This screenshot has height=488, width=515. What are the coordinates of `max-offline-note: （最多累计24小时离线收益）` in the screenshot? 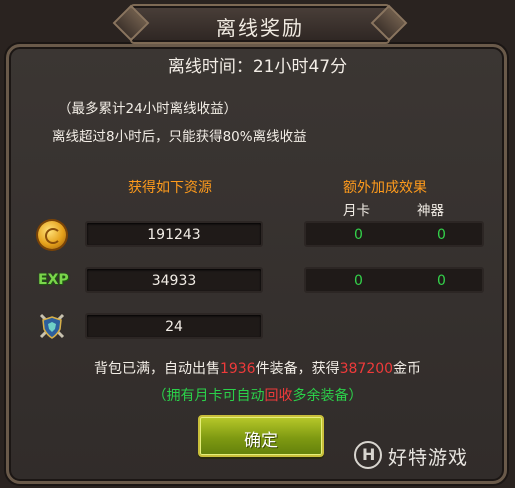 It's located at (148, 109).